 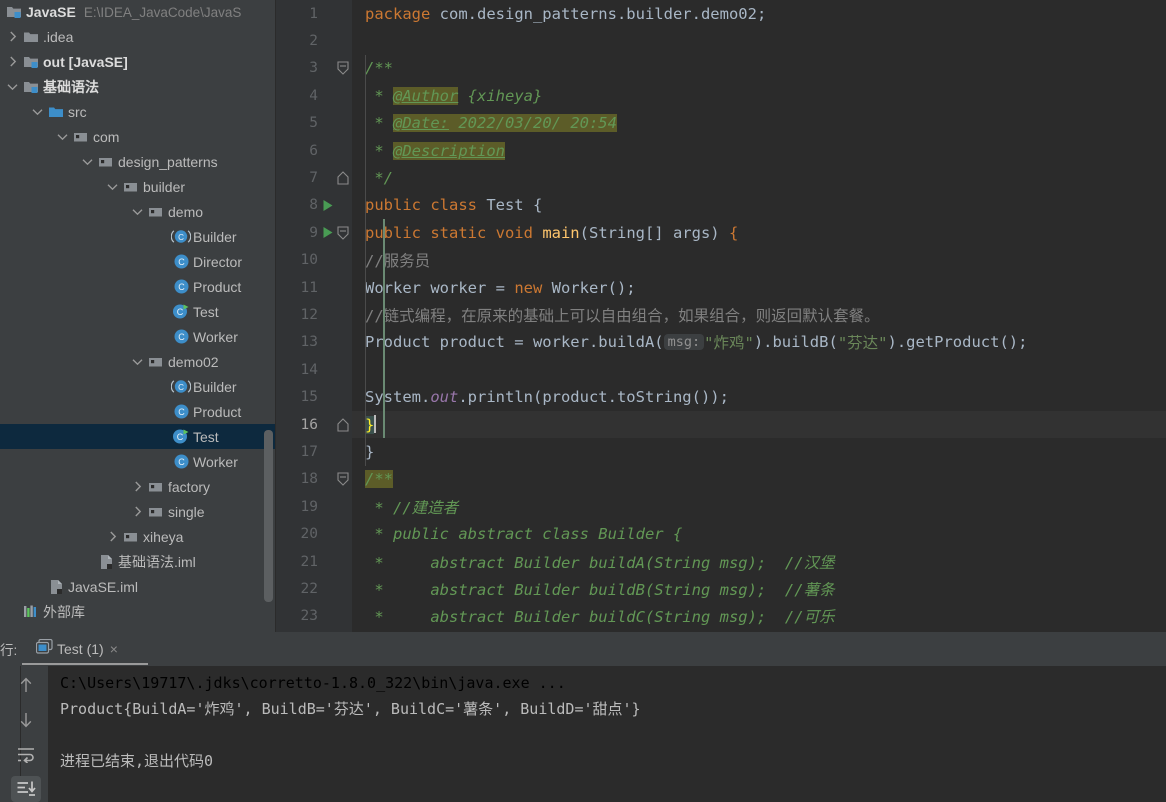 What do you see at coordinates (138, 61) in the screenshot?
I see `tree-node-out-javase-: out [JavaSE]` at bounding box center [138, 61].